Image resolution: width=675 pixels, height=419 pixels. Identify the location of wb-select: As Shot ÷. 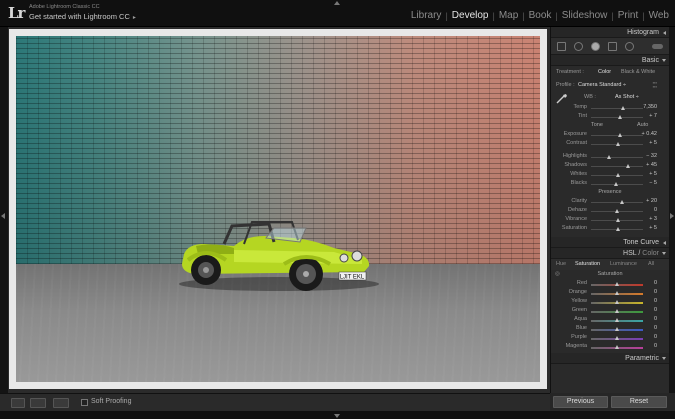
(627, 97).